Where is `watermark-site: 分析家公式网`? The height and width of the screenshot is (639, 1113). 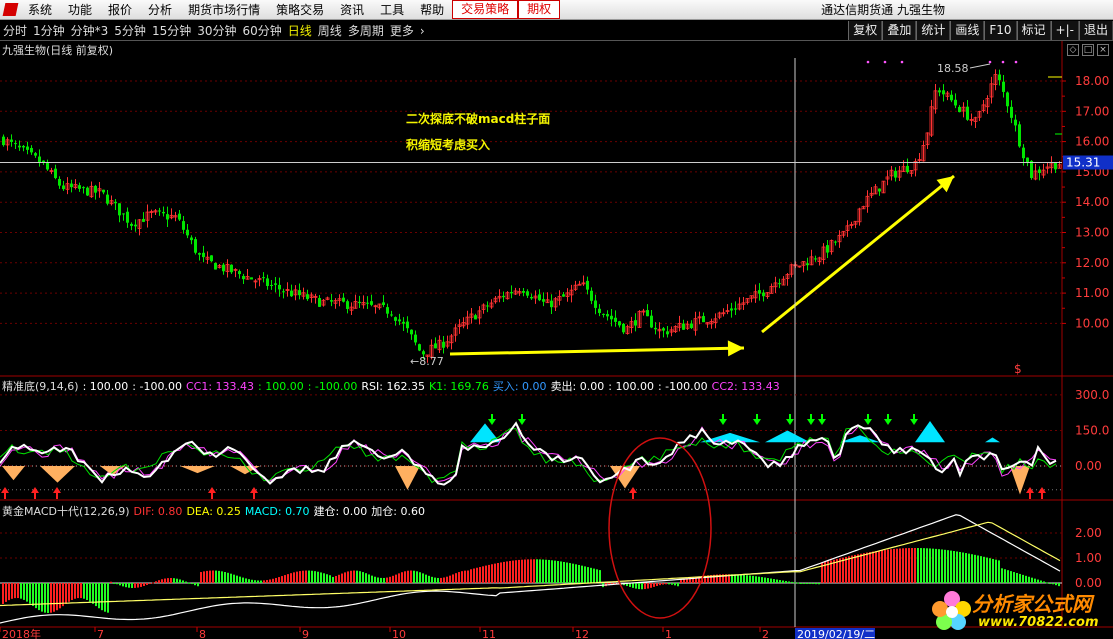
watermark-site: 分析家公式网 is located at coordinates (1032, 604).